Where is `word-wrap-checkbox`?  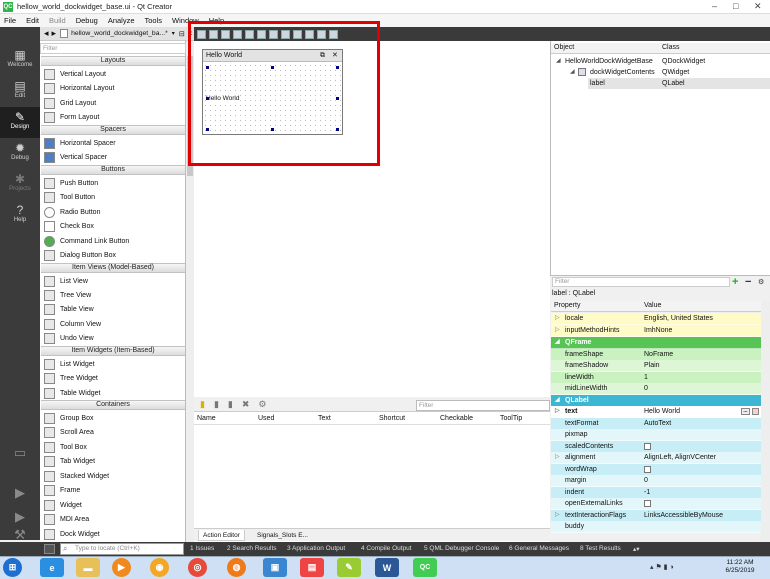
word-wrap-checkbox is located at coordinates (647, 469).